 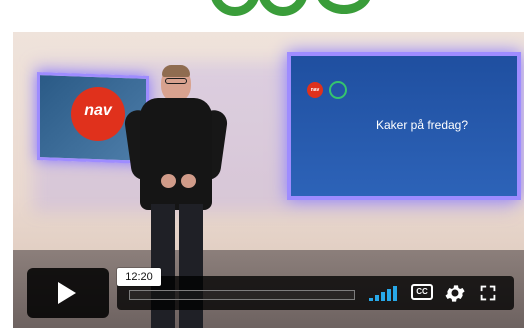 I want to click on nav-badge-text: nav, so click(x=315, y=90).